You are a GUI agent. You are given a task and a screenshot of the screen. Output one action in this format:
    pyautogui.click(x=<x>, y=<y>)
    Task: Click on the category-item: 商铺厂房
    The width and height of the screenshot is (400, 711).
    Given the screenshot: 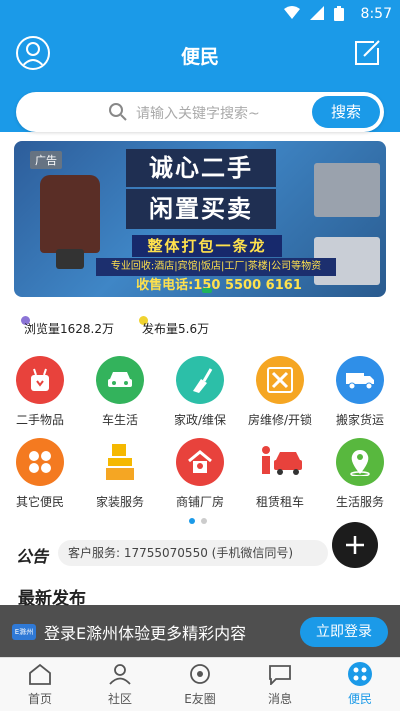 What is the action you would take?
    pyautogui.click(x=200, y=473)
    